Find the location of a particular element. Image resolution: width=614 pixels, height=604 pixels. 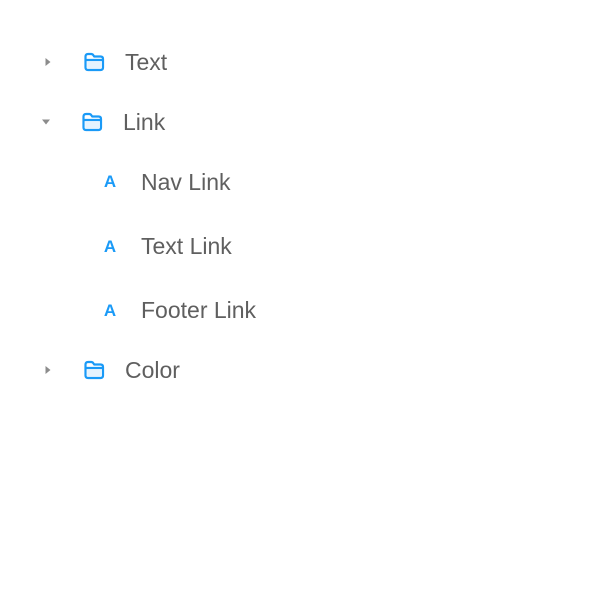

tree-group-label: Text is located at coordinates (146, 62).